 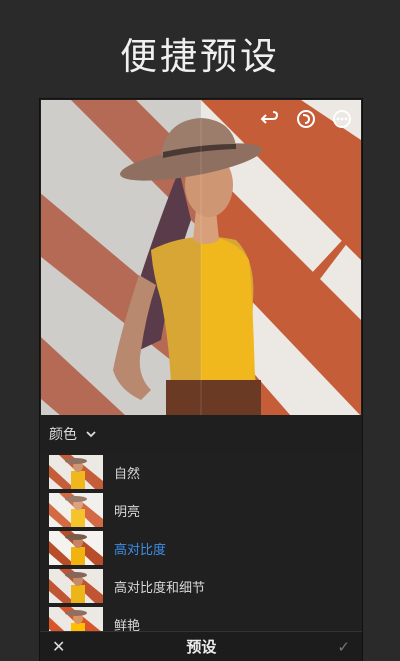 I want to click on bottom-bar: ✕ 预设 ✓, so click(x=201, y=646).